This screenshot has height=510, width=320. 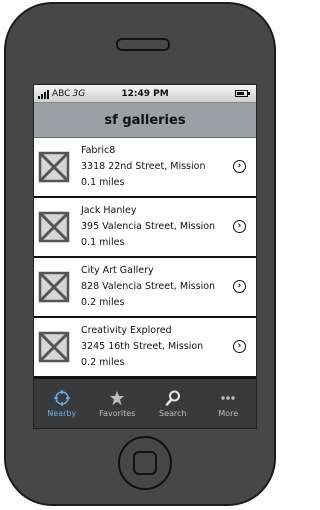 I want to click on page-title: sf galleries, so click(x=145, y=120).